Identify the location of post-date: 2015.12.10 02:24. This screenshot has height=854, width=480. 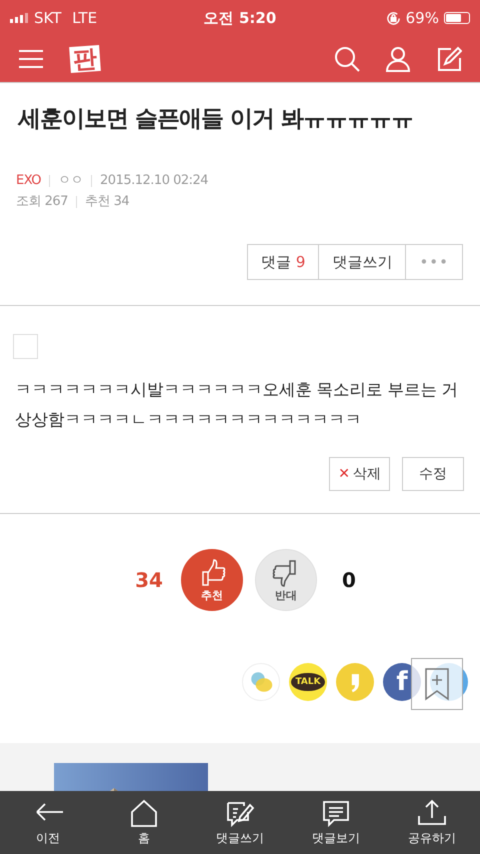
(154, 181).